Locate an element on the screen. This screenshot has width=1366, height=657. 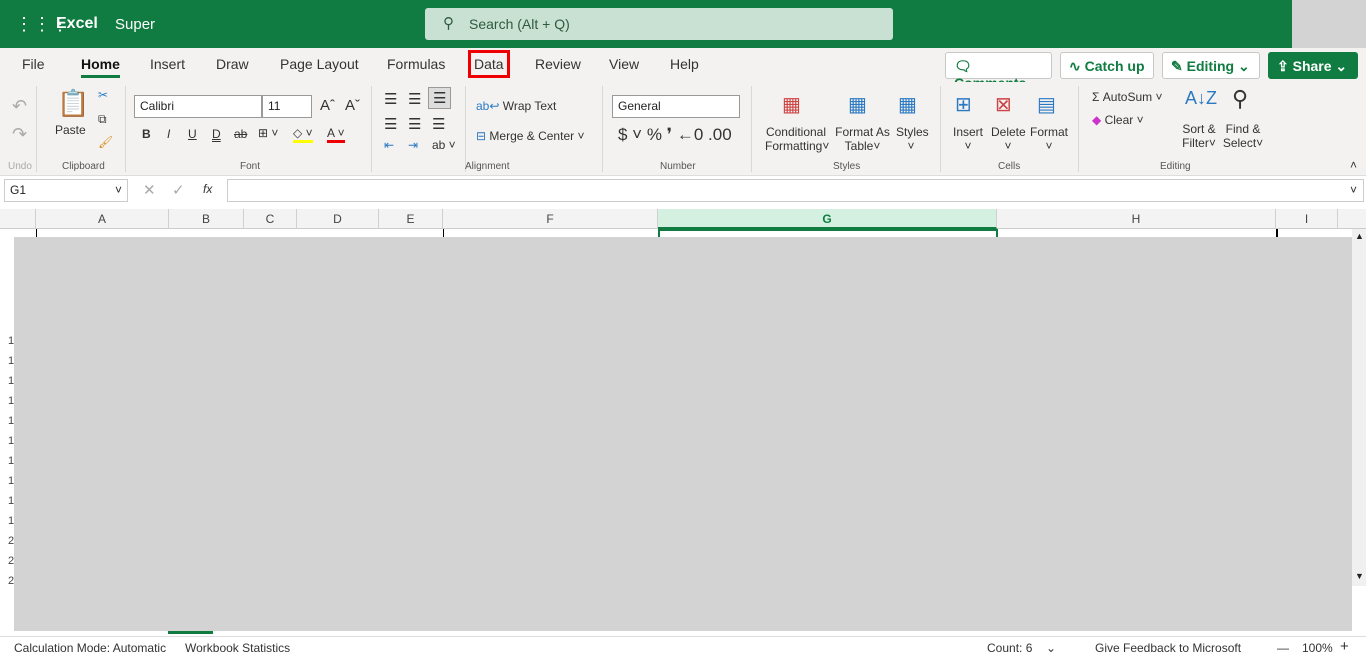
editing-mode-button: ✎ Editing ⌄ is located at coordinates (1211, 65).